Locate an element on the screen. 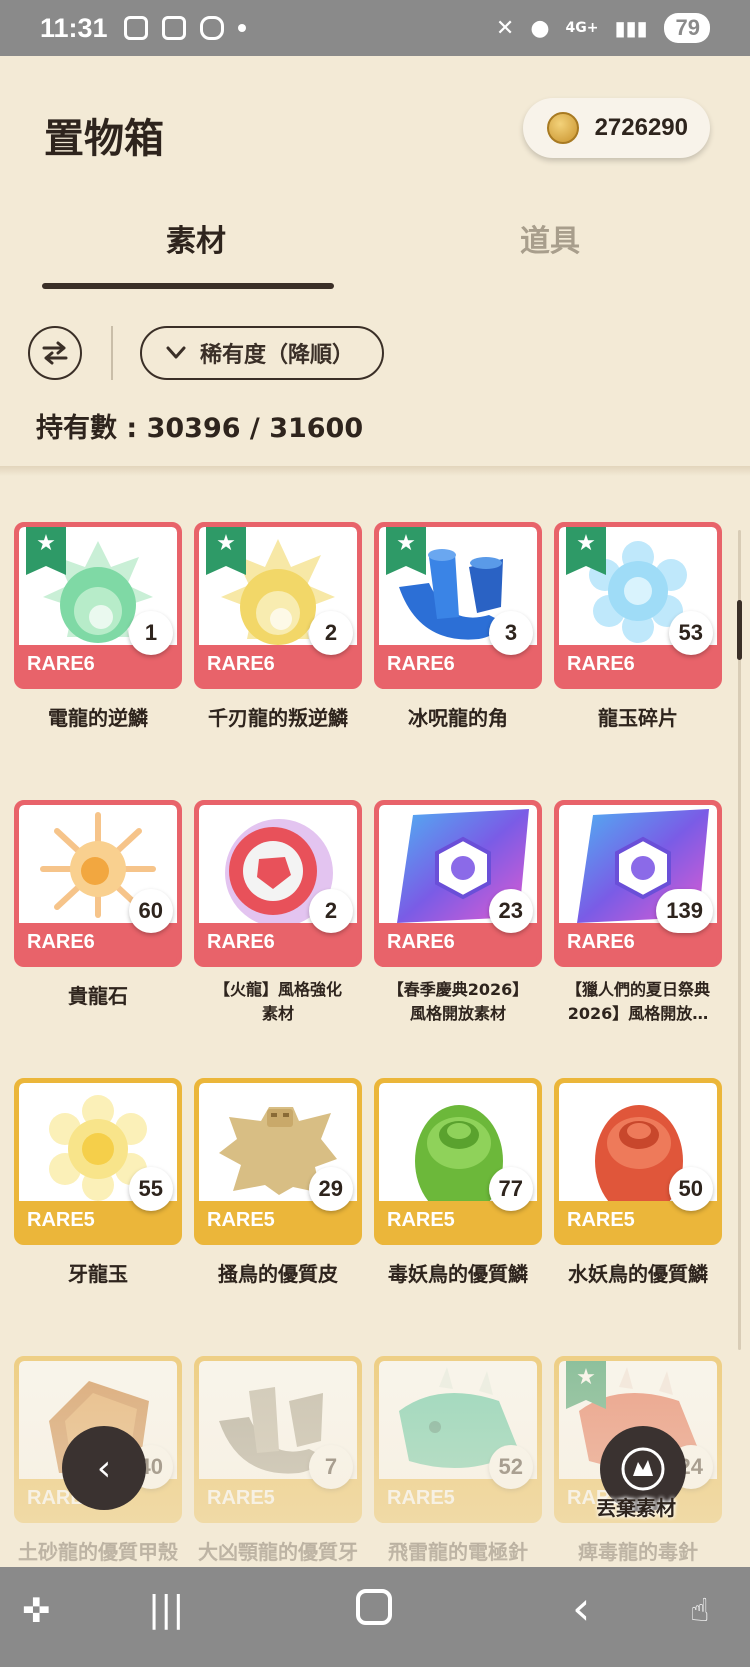 The width and height of the screenshot is (750, 1667). item-quantity: 139 is located at coordinates (684, 911).